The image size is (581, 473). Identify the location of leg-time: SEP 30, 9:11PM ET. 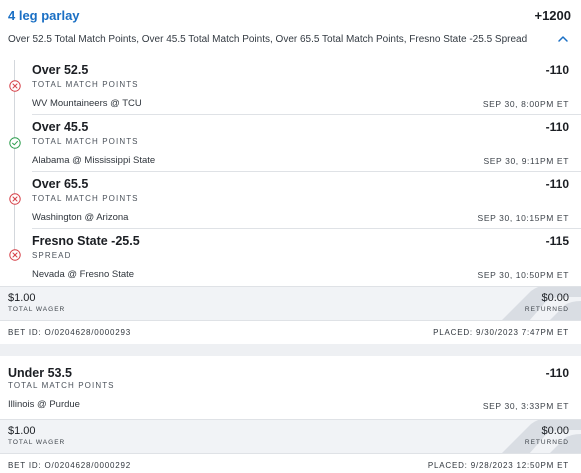
(526, 161).